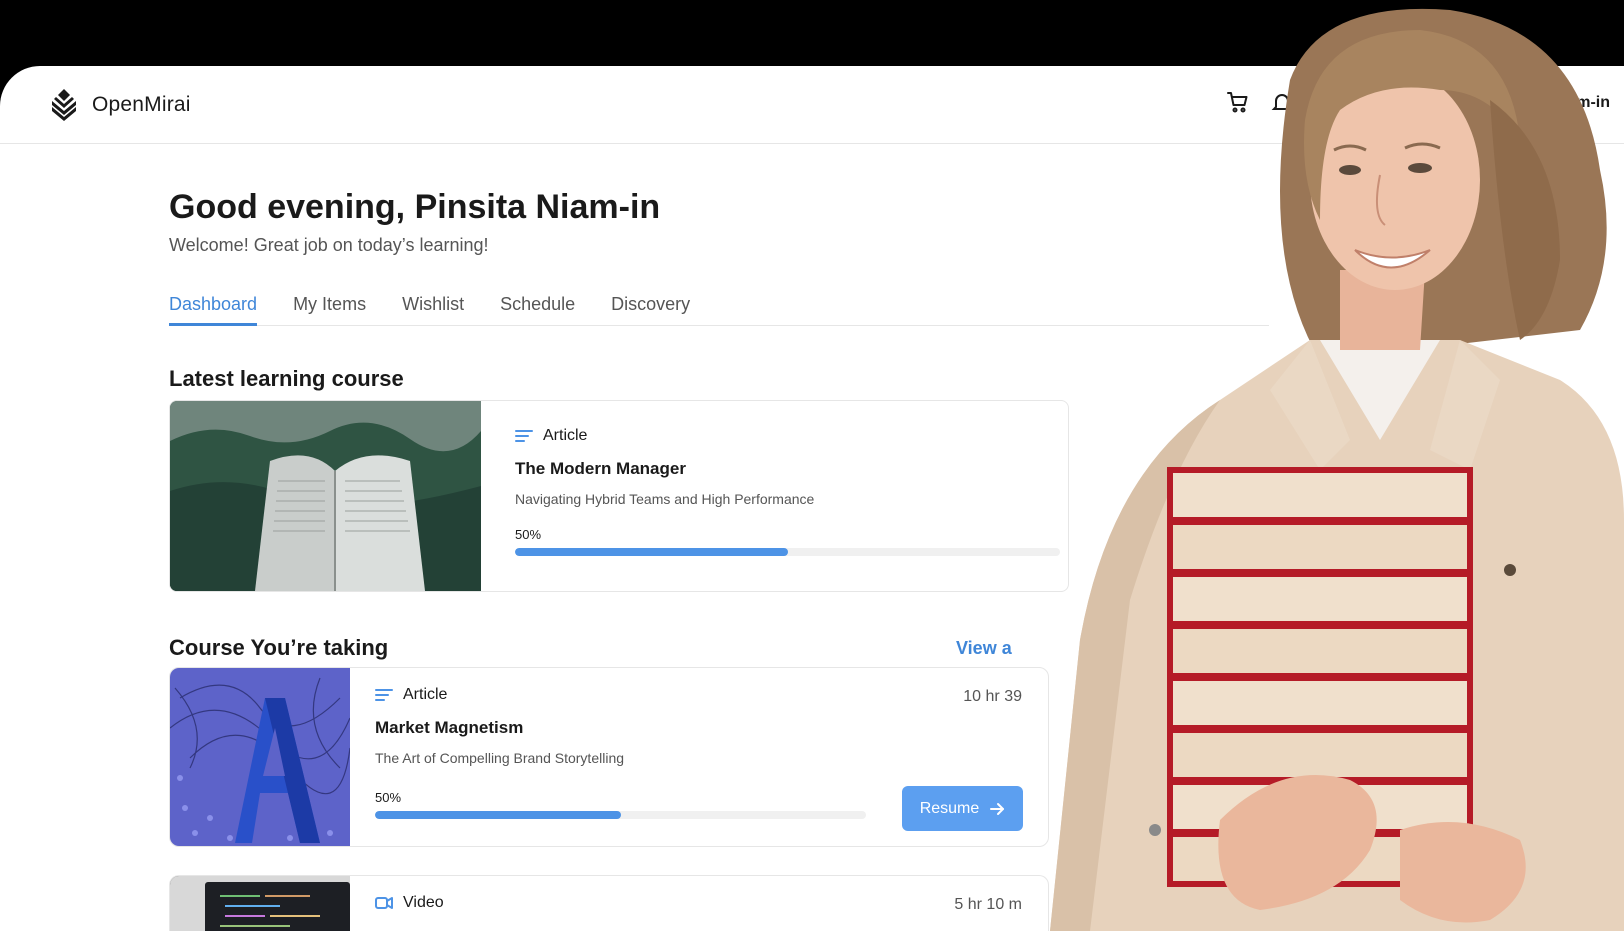 The height and width of the screenshot is (931, 1624). What do you see at coordinates (141, 104) in the screenshot?
I see `logo-text: OpenMirai` at bounding box center [141, 104].